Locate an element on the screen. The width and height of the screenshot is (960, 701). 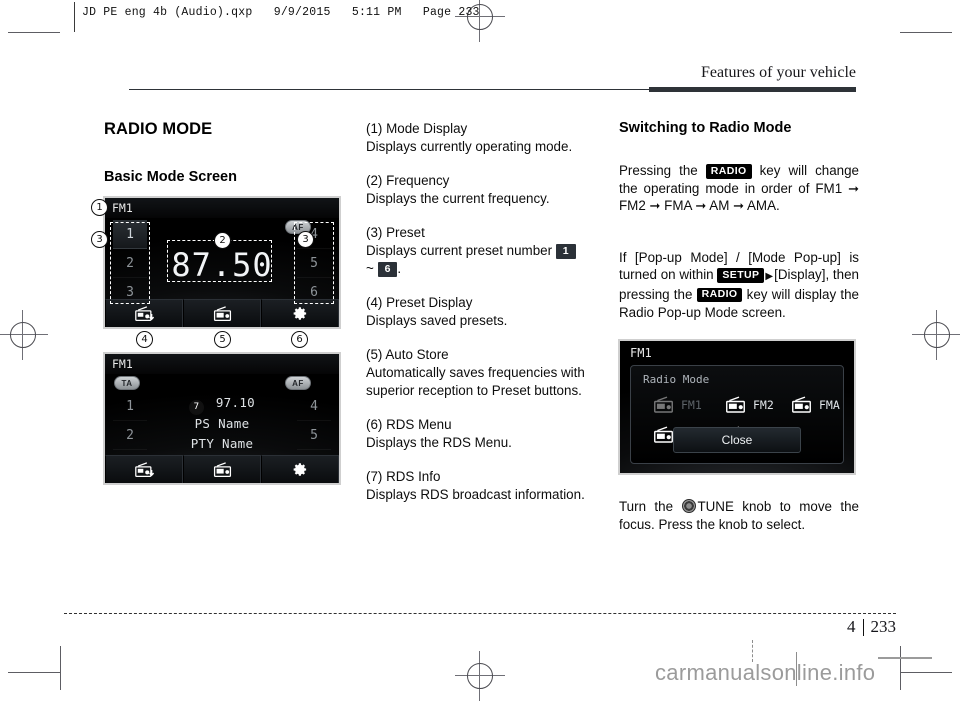
radio-key-chip-2: RADIO is located at coordinates (719, 295).